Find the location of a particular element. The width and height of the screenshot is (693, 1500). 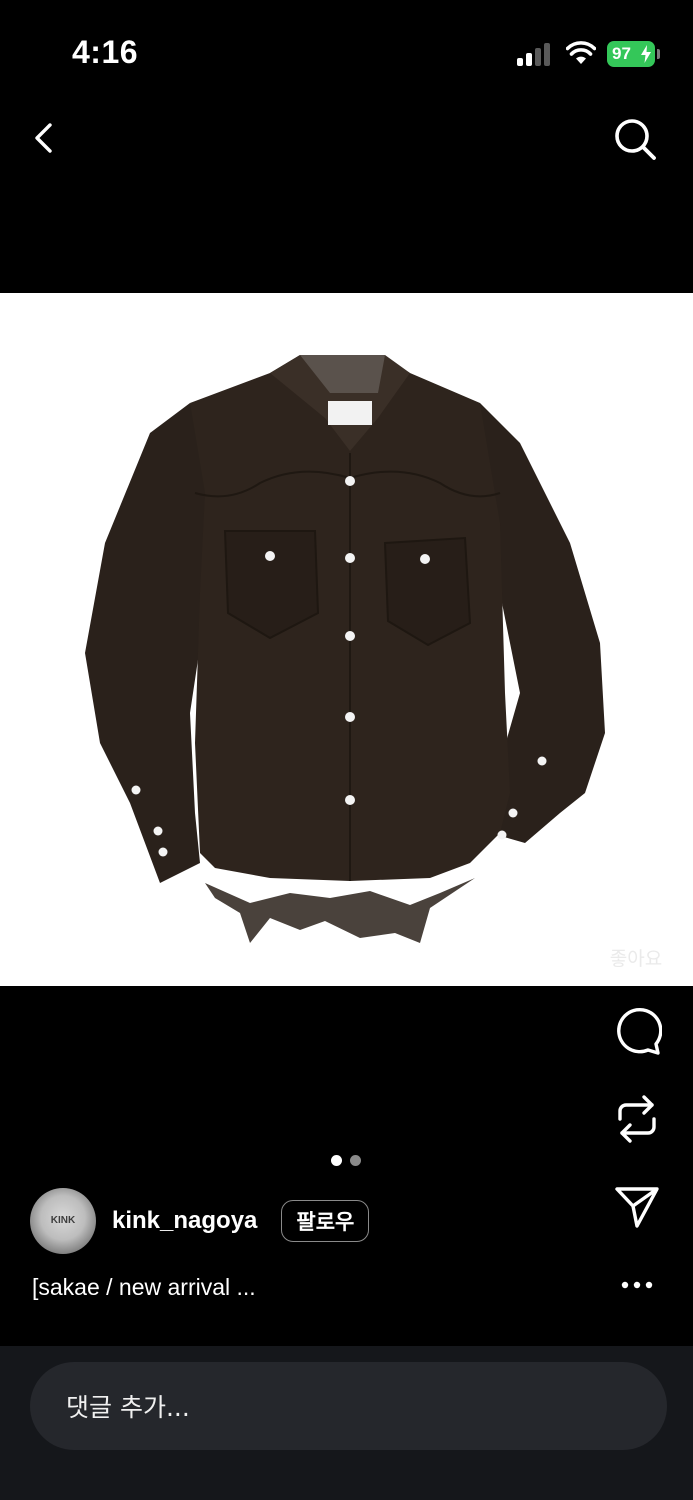

like-label: 좋아요 is located at coordinates (636, 959).